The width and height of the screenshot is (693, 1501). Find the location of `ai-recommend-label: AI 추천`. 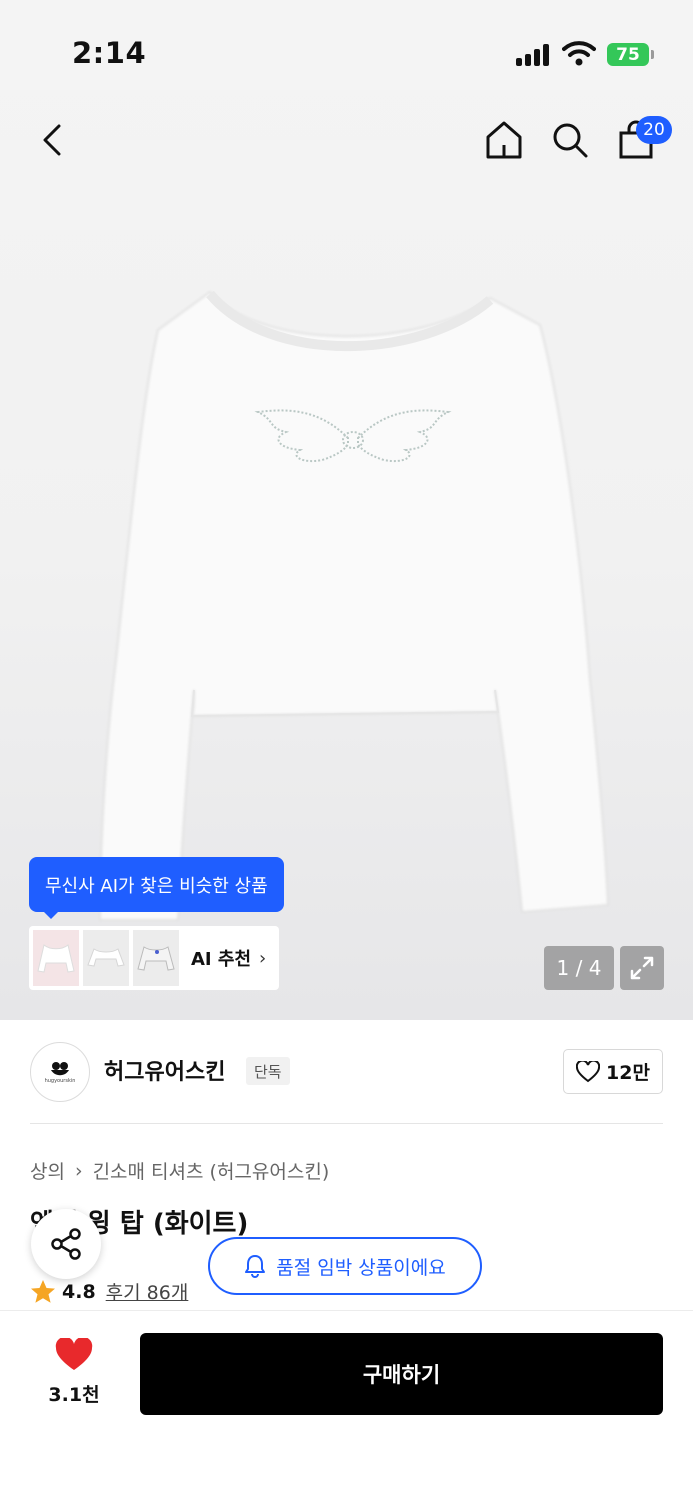

ai-recommend-label: AI 추천 is located at coordinates (221, 959).